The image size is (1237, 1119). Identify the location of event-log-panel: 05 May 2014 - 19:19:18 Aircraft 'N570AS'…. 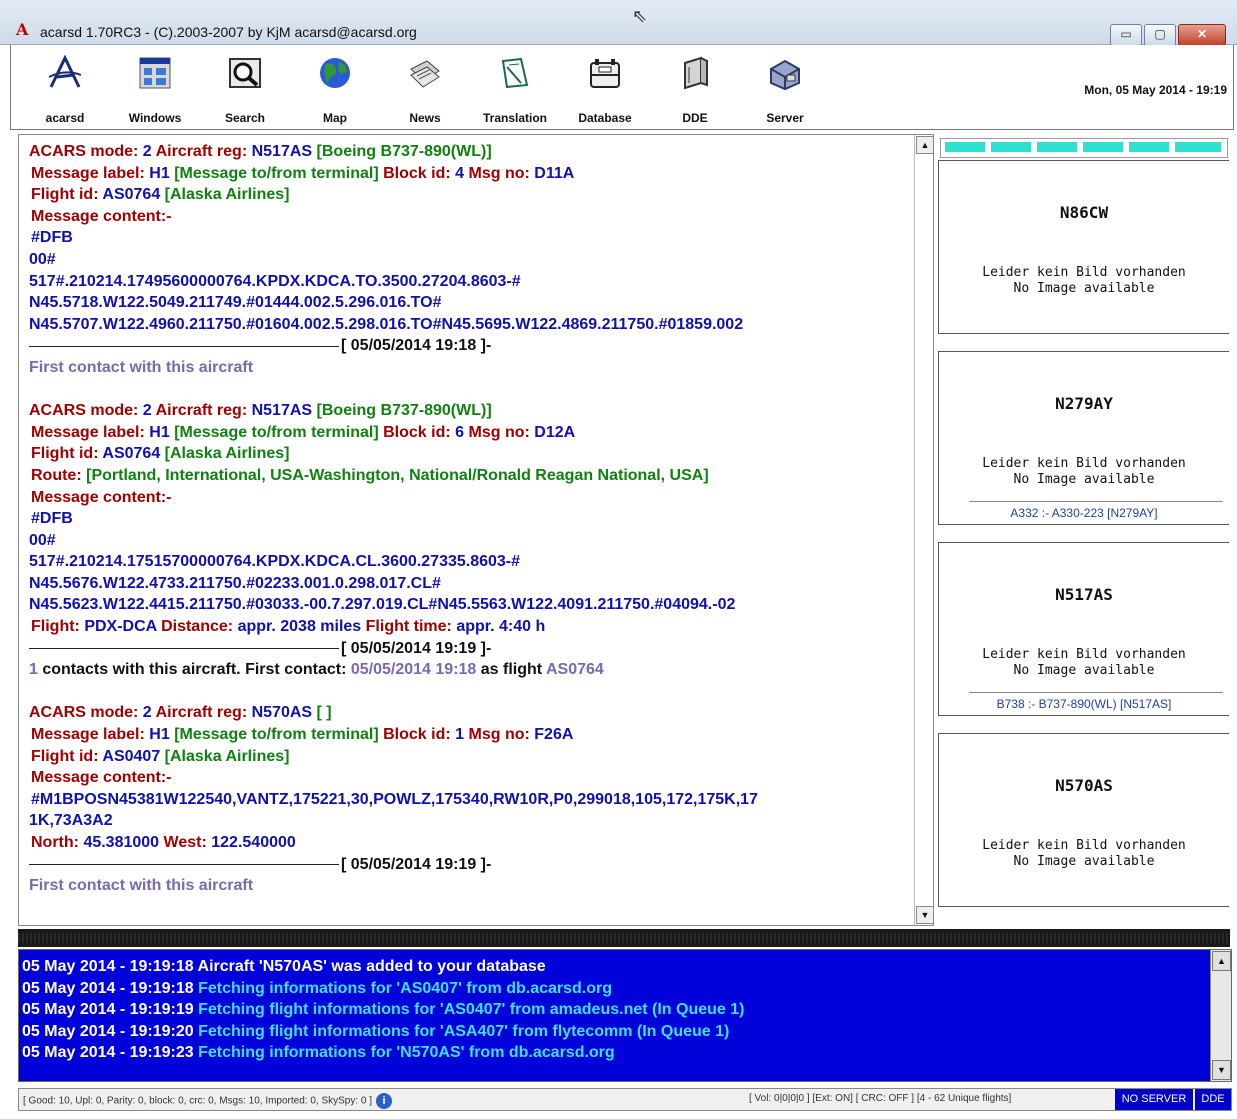
(625, 1015).